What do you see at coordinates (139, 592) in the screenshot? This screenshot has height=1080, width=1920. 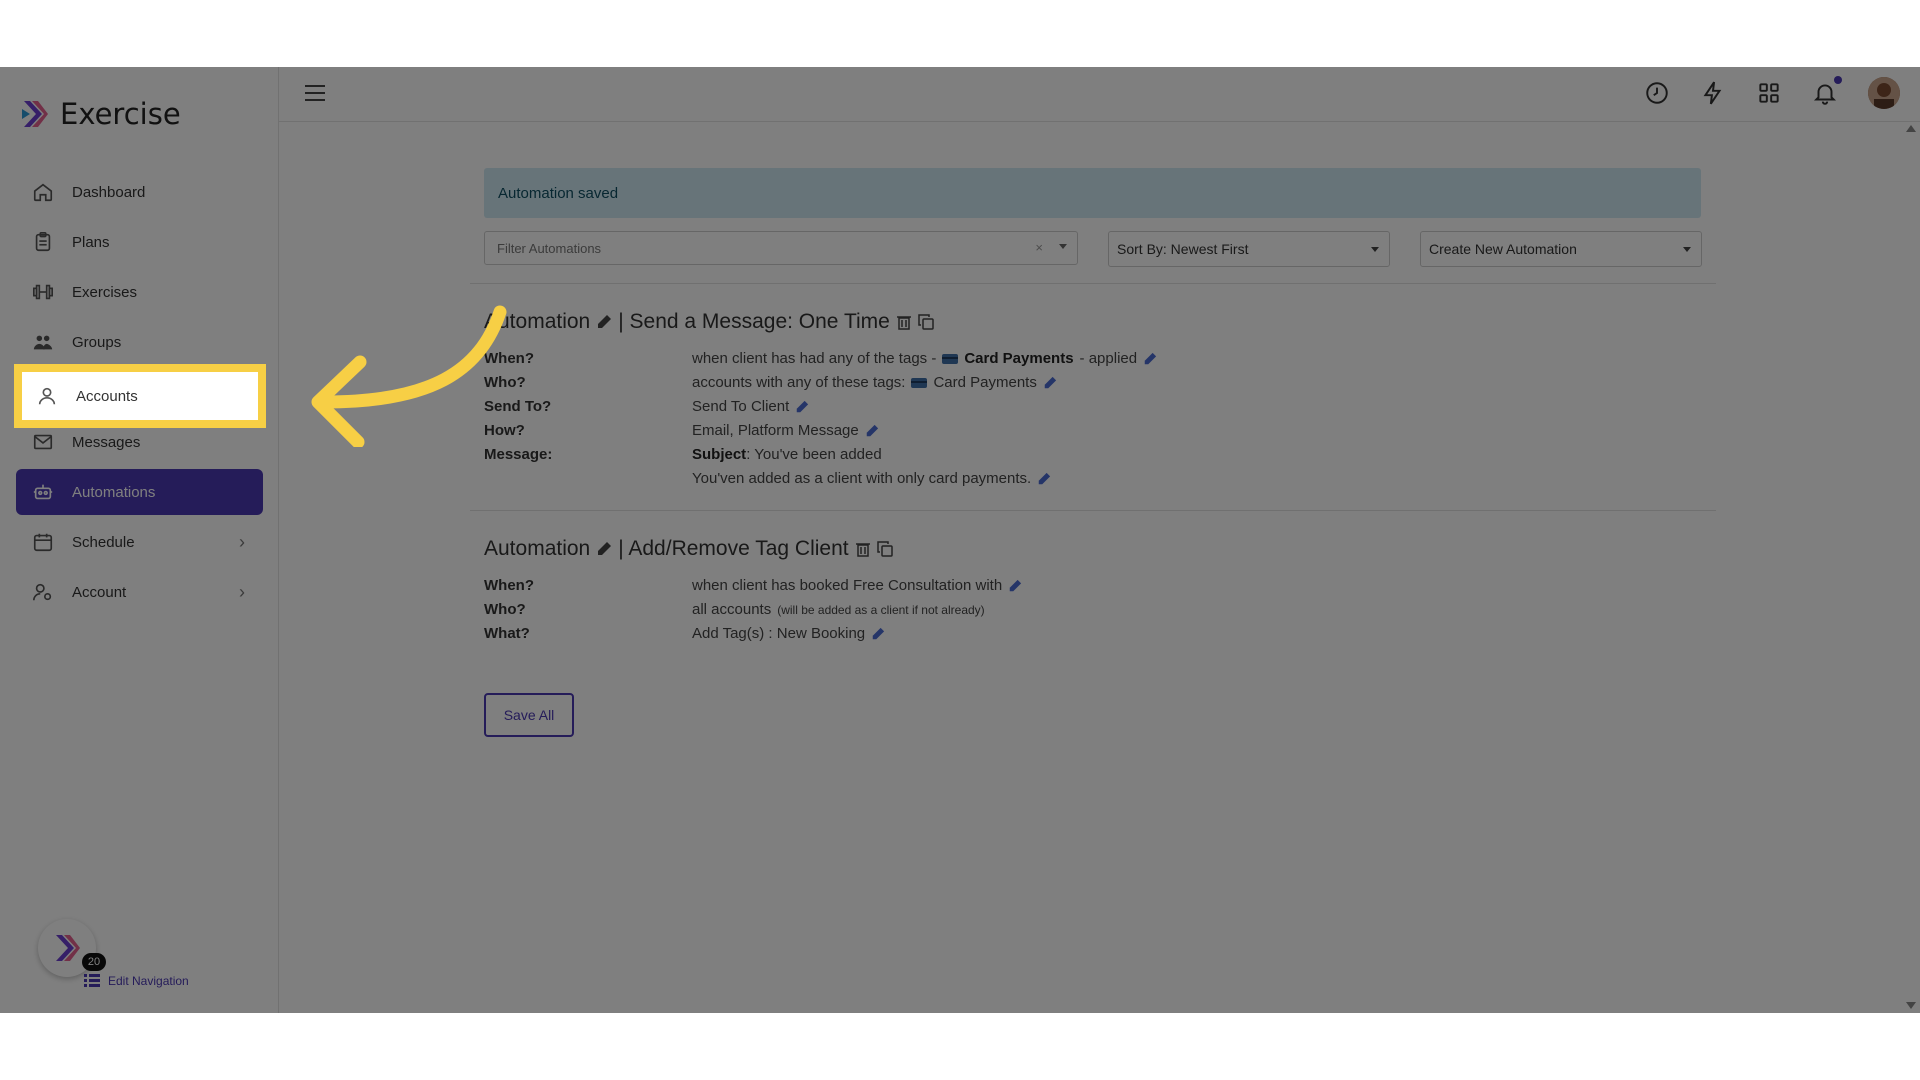 I see `sidebar-item-account: Account ›` at bounding box center [139, 592].